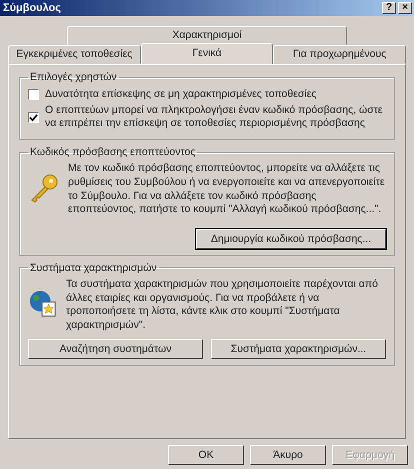  I want to click on tab: Για προχωρημένους, so click(339, 54).